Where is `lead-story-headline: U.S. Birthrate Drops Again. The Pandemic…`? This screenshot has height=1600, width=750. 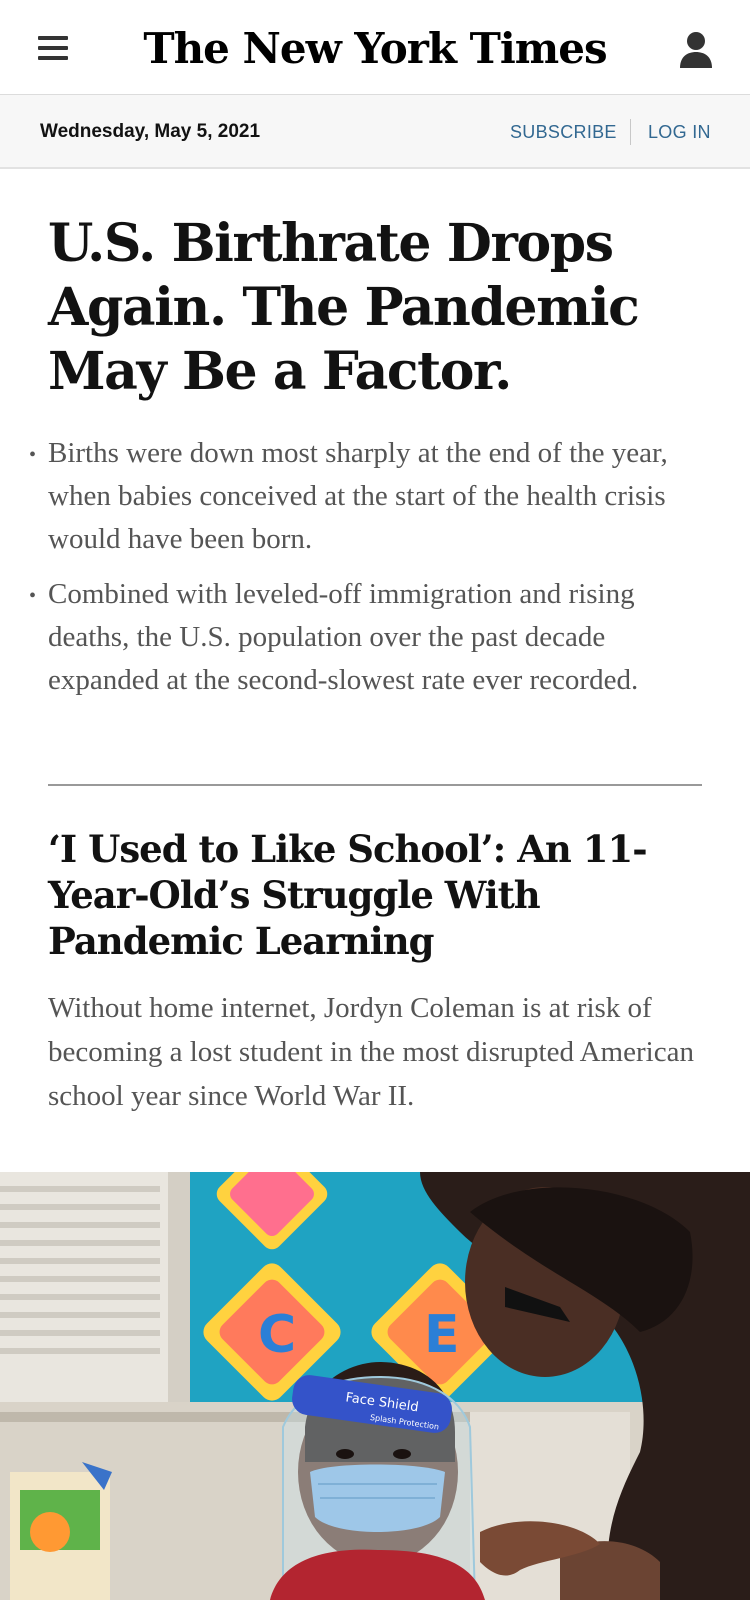
lead-story-headline: U.S. Birthrate Drops Again. The Pandemic… is located at coordinates (383, 308).